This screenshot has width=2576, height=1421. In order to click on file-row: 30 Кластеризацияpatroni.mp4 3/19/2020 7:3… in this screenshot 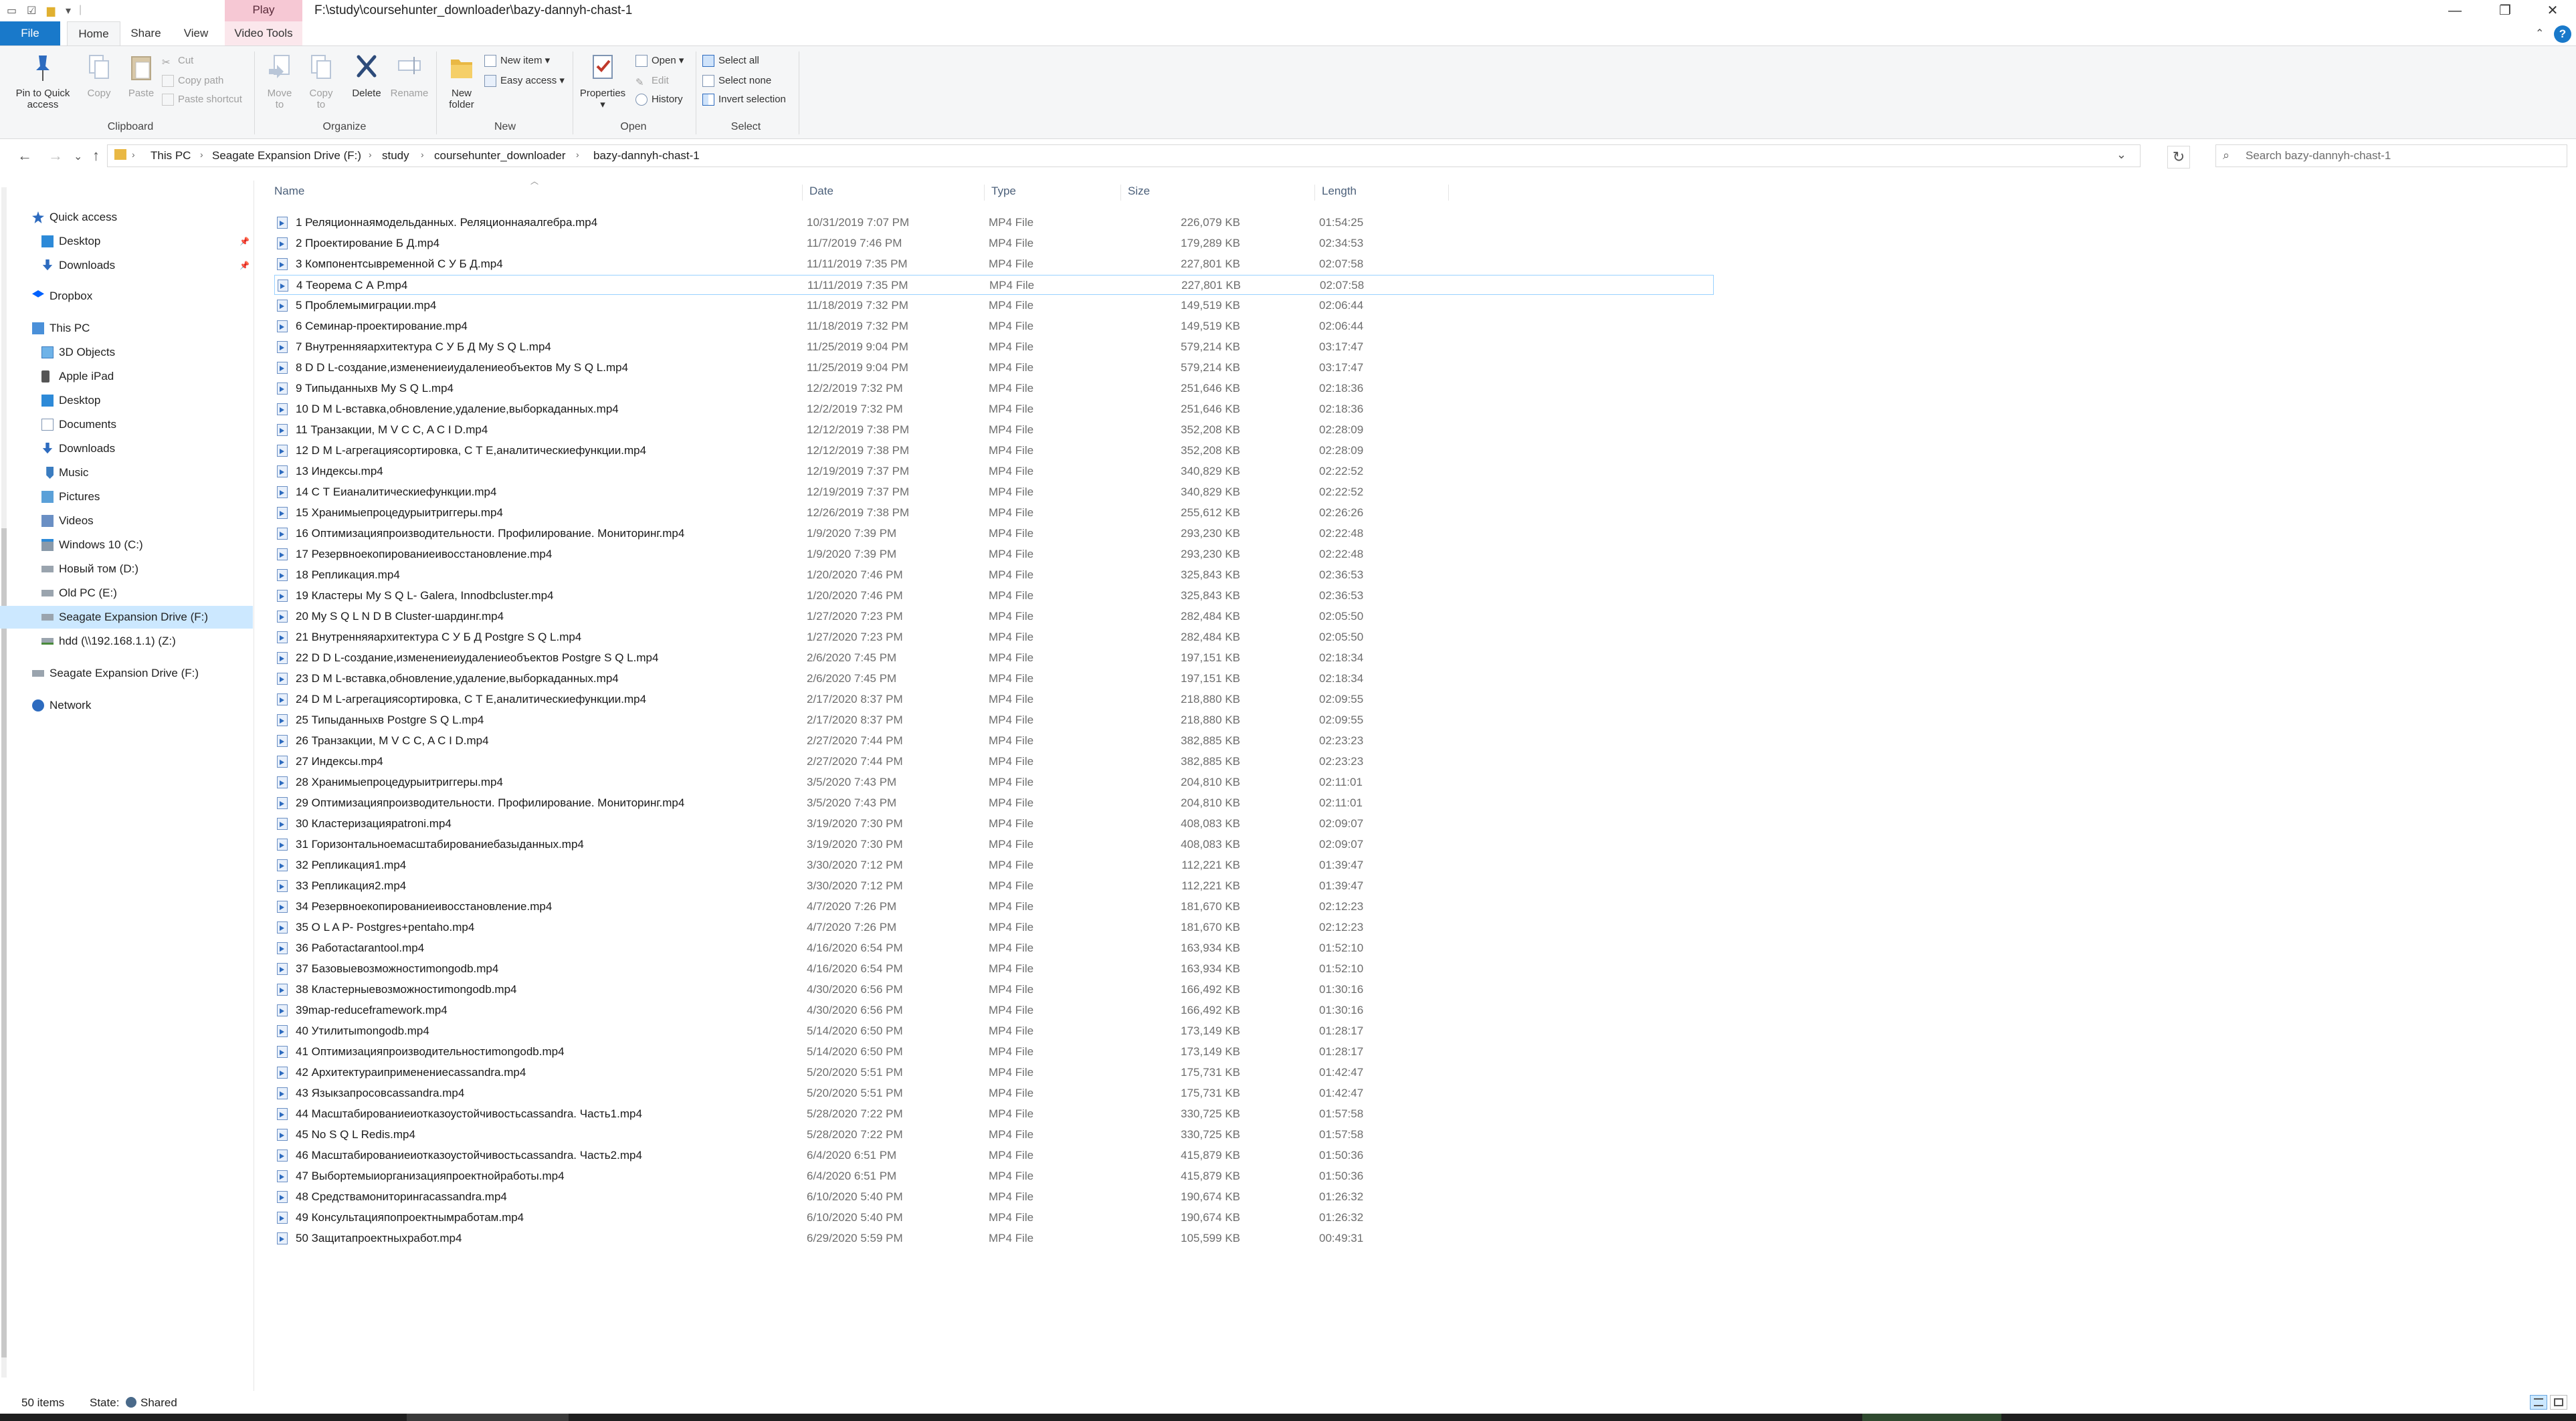, I will do `click(994, 824)`.